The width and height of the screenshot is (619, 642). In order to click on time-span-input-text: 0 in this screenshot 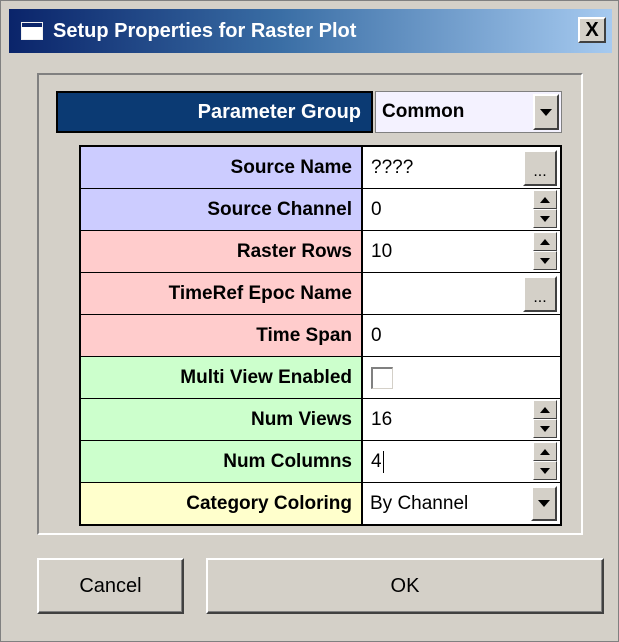, I will do `click(376, 335)`.